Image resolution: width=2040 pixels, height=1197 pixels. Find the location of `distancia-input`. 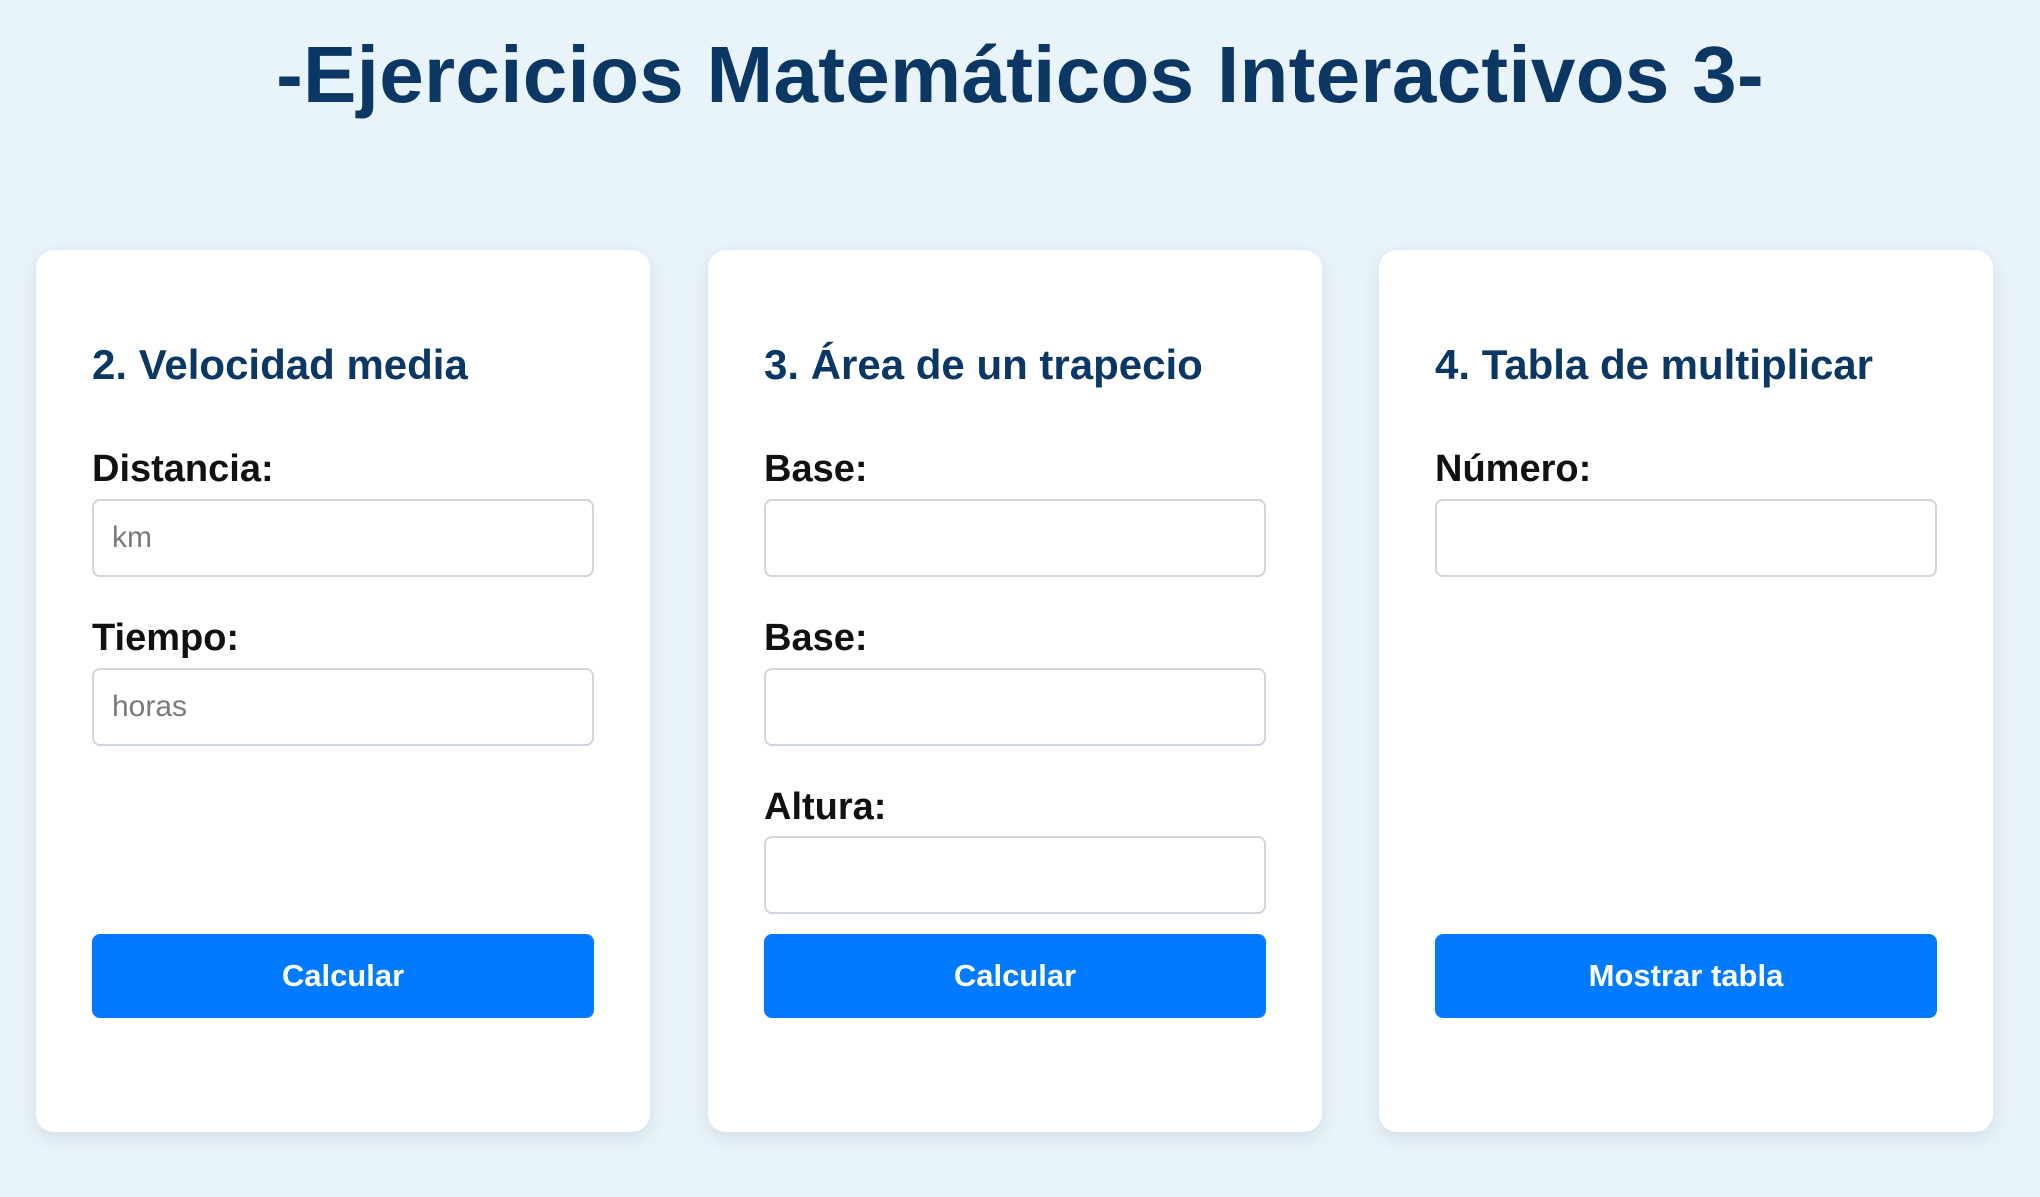

distancia-input is located at coordinates (343, 538).